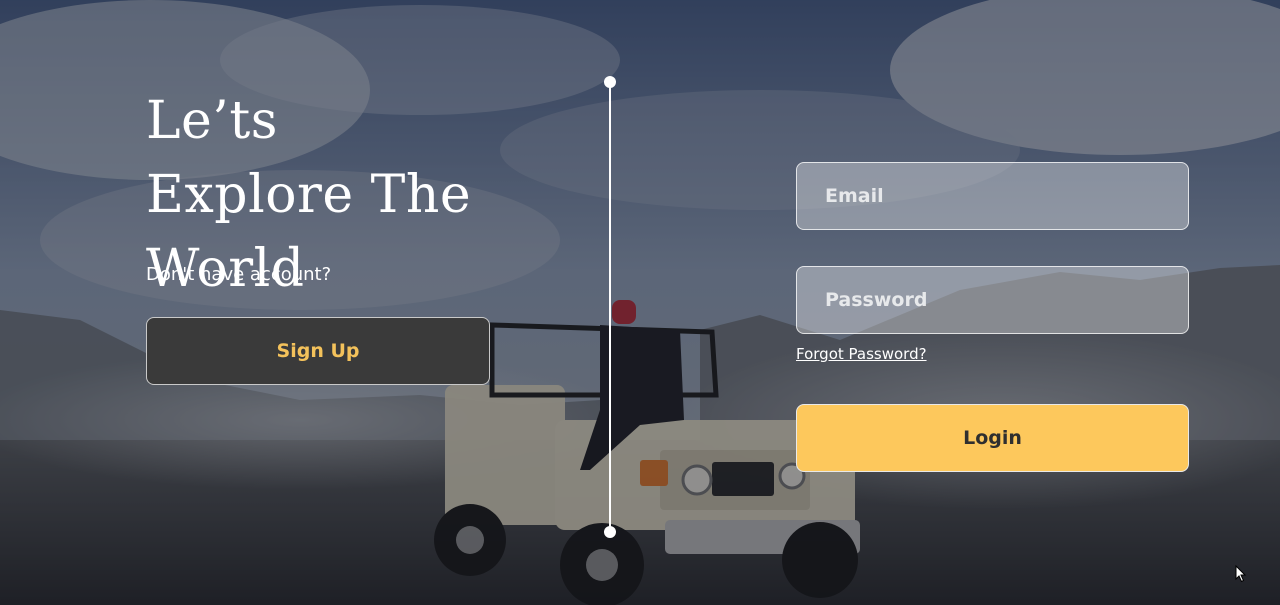  What do you see at coordinates (992, 196) in the screenshot?
I see `email-field` at bounding box center [992, 196].